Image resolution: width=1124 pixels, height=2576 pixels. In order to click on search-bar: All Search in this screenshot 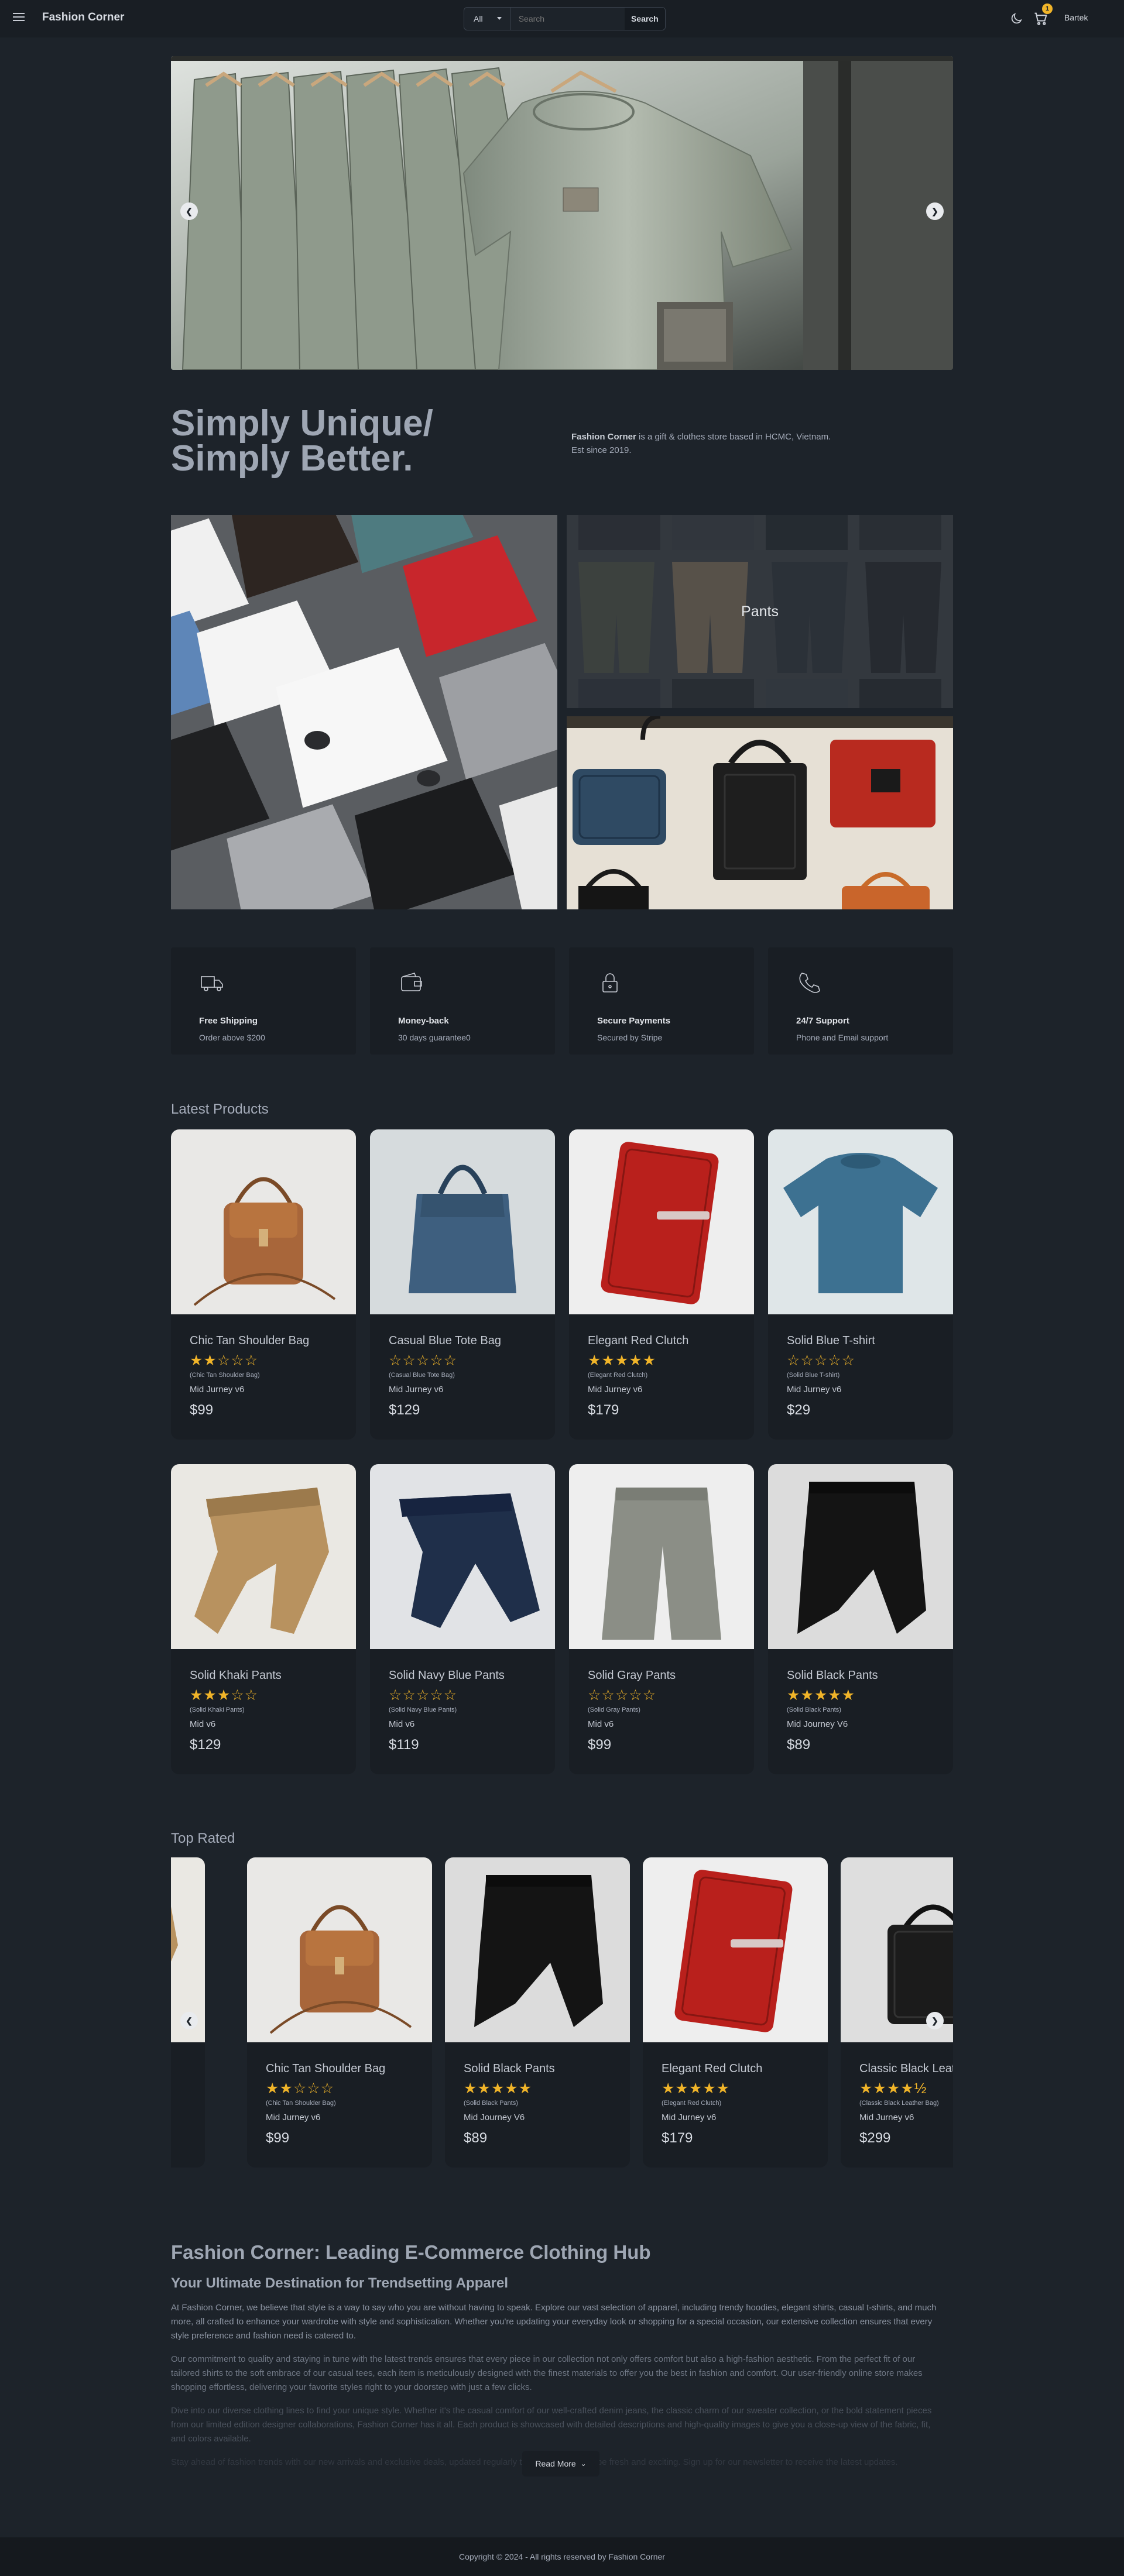, I will do `click(565, 18)`.